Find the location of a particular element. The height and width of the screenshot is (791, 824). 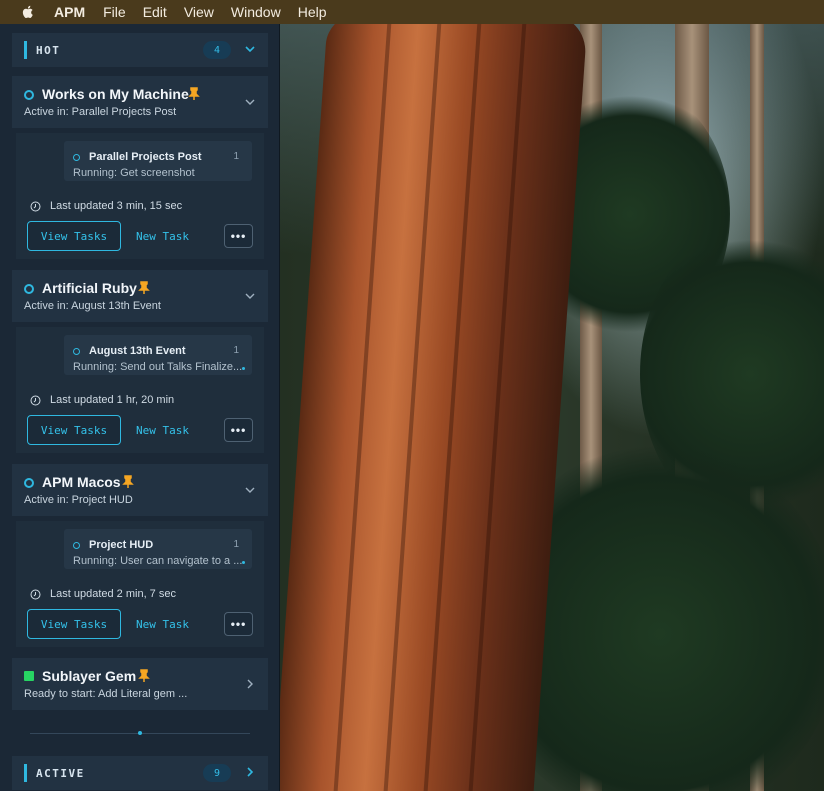

project-subtitle: Active in: Parallel Projects Post is located at coordinates (100, 112).